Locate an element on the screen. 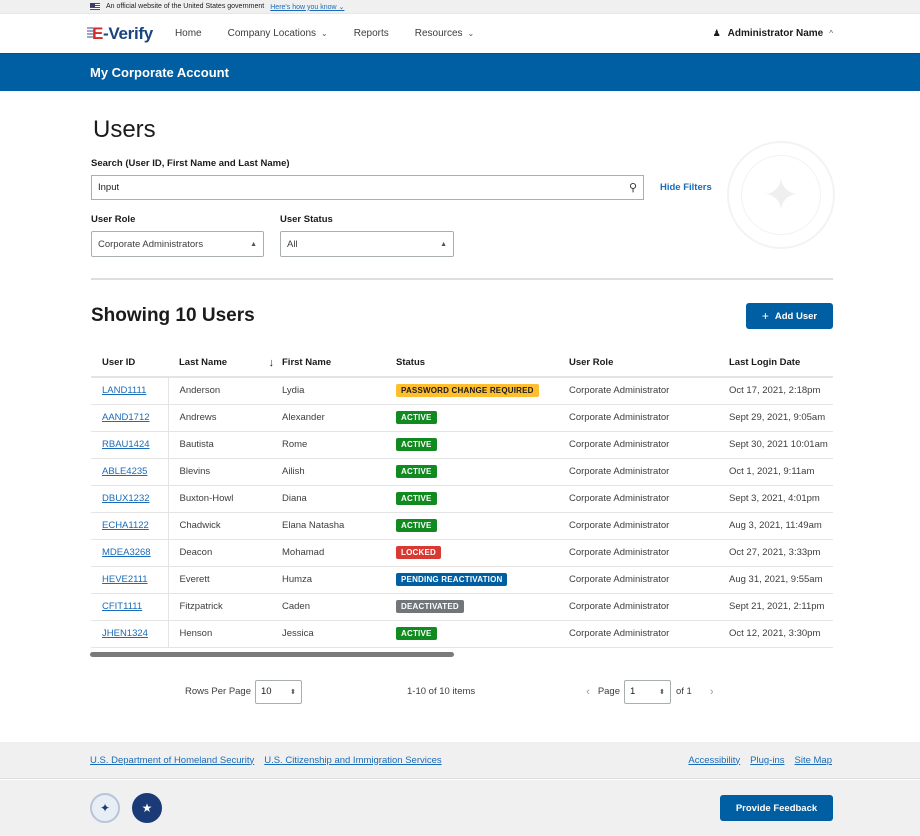 The image size is (920, 836). col-last-name: Last Name ↓ is located at coordinates (225, 363).